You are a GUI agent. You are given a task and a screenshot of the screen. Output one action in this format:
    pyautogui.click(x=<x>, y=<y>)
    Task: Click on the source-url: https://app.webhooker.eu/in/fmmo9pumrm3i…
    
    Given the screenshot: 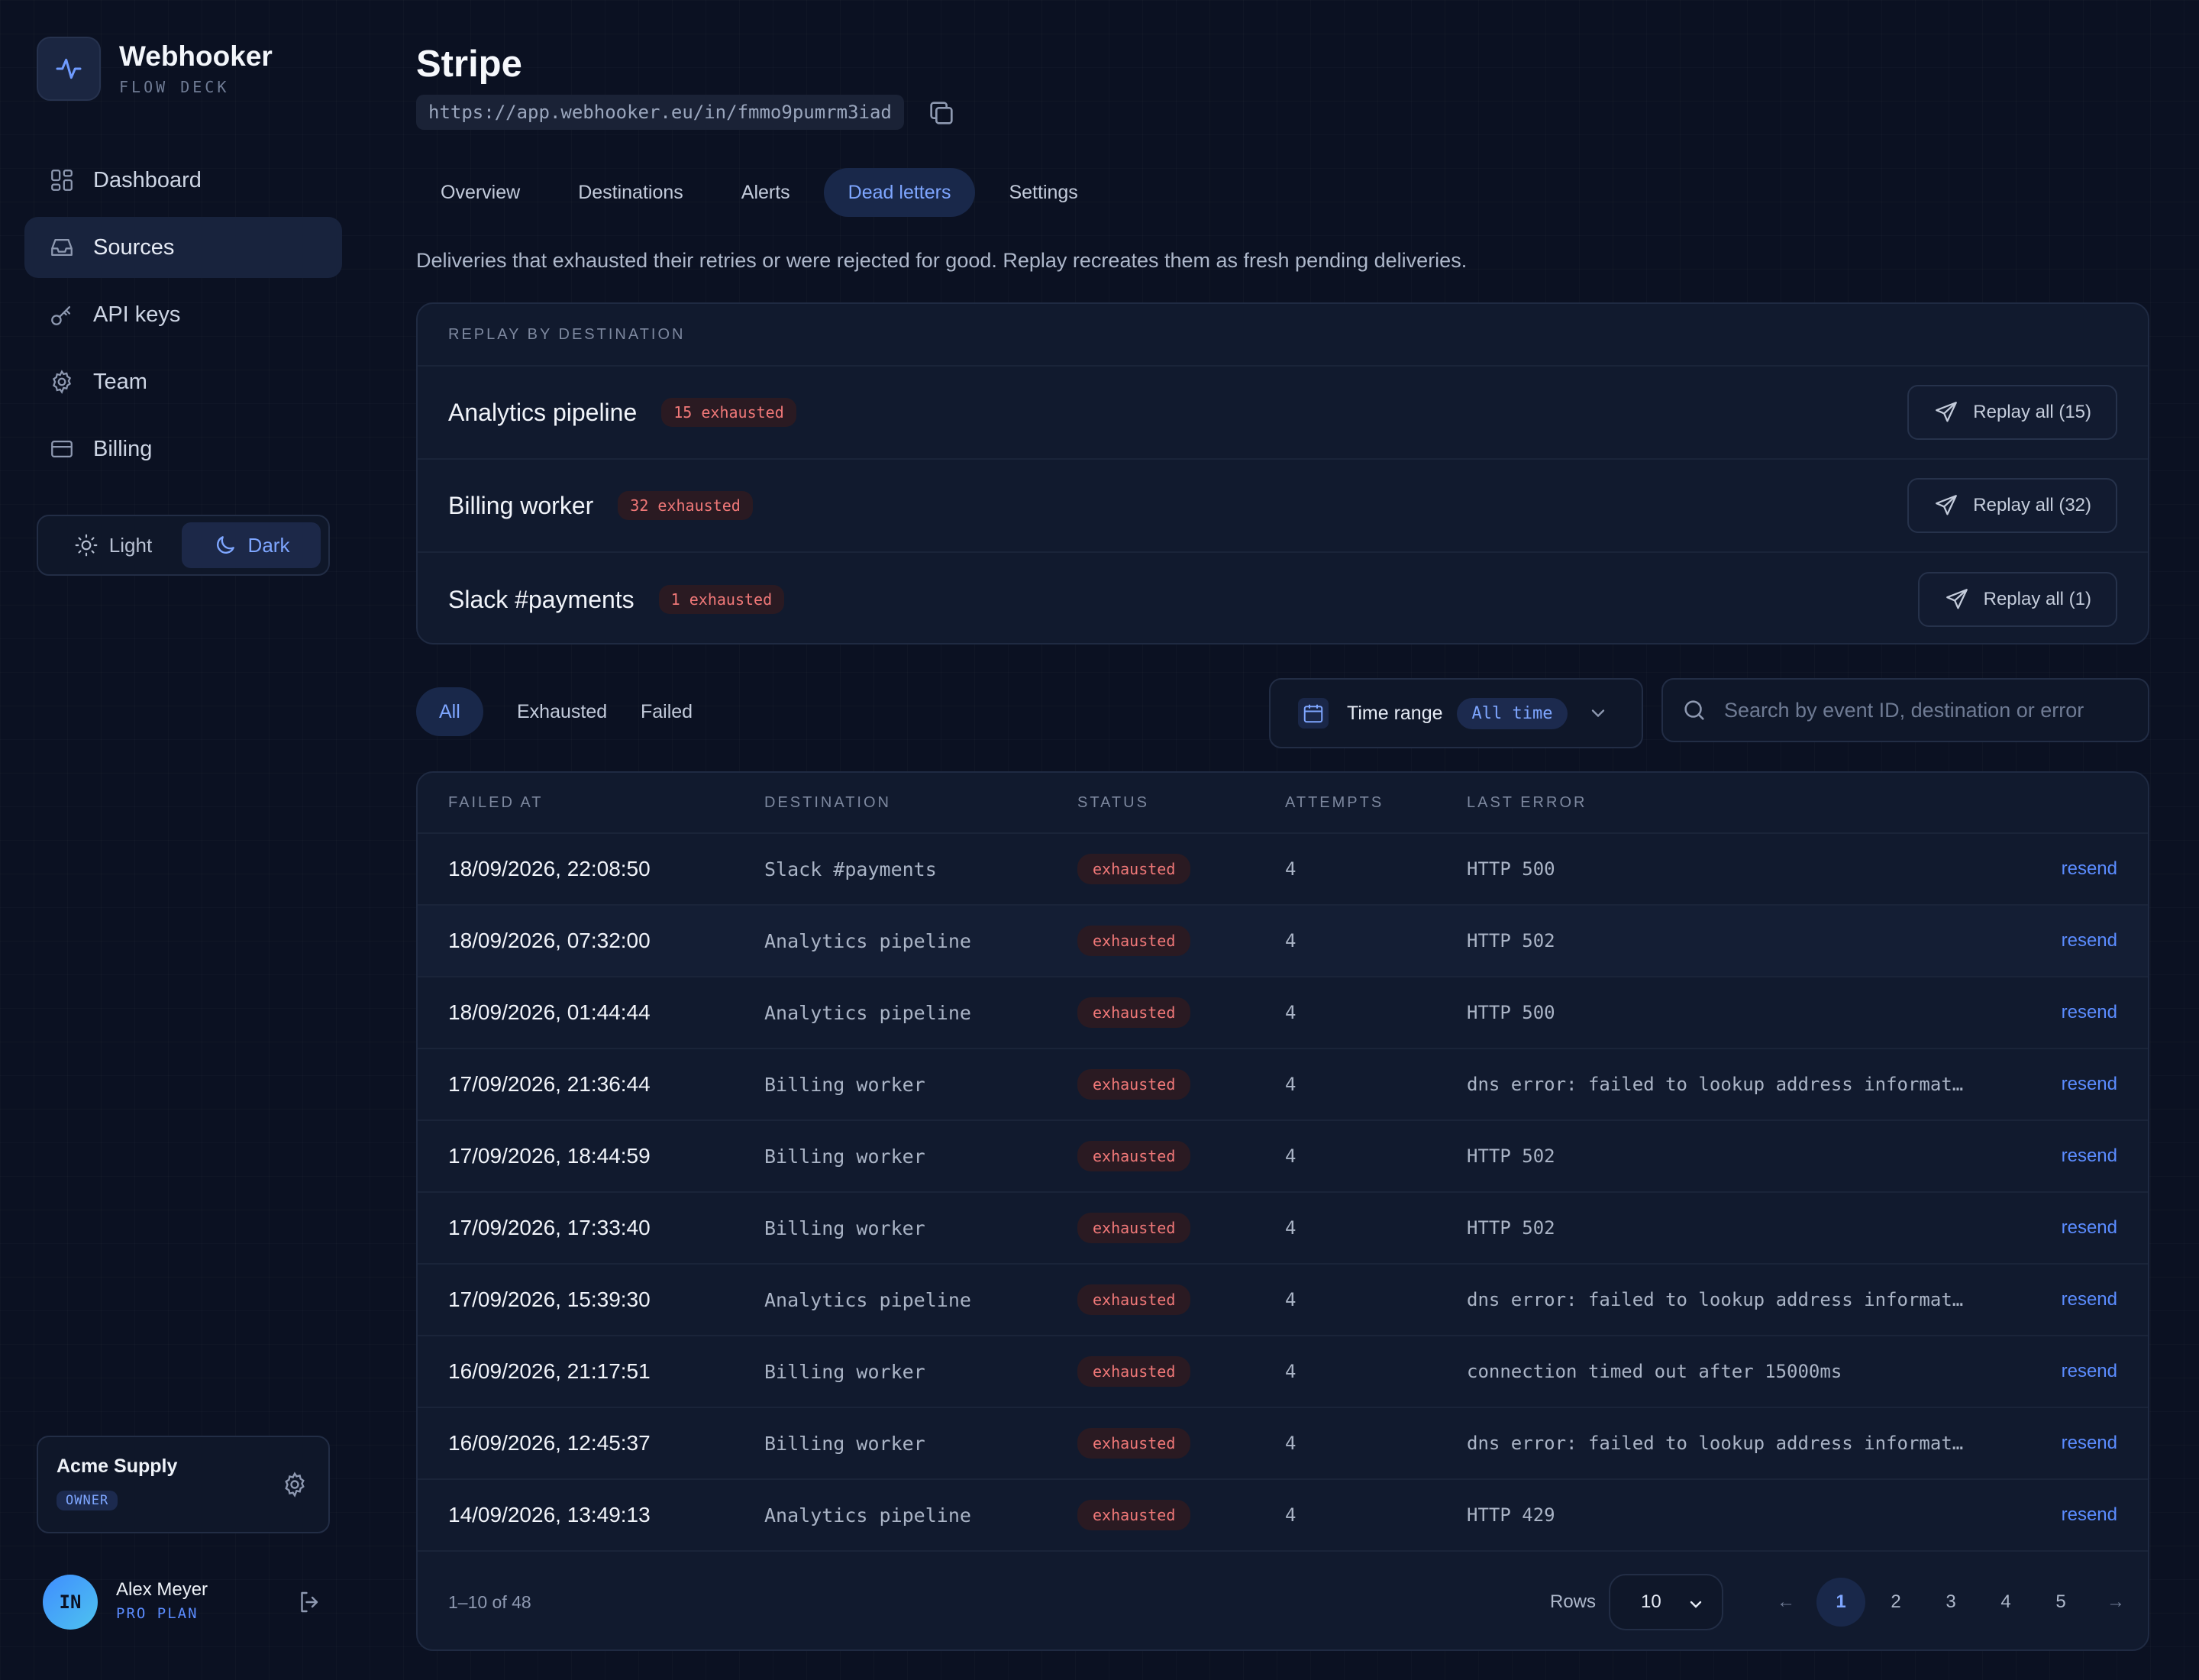 What is the action you would take?
    pyautogui.click(x=660, y=113)
    